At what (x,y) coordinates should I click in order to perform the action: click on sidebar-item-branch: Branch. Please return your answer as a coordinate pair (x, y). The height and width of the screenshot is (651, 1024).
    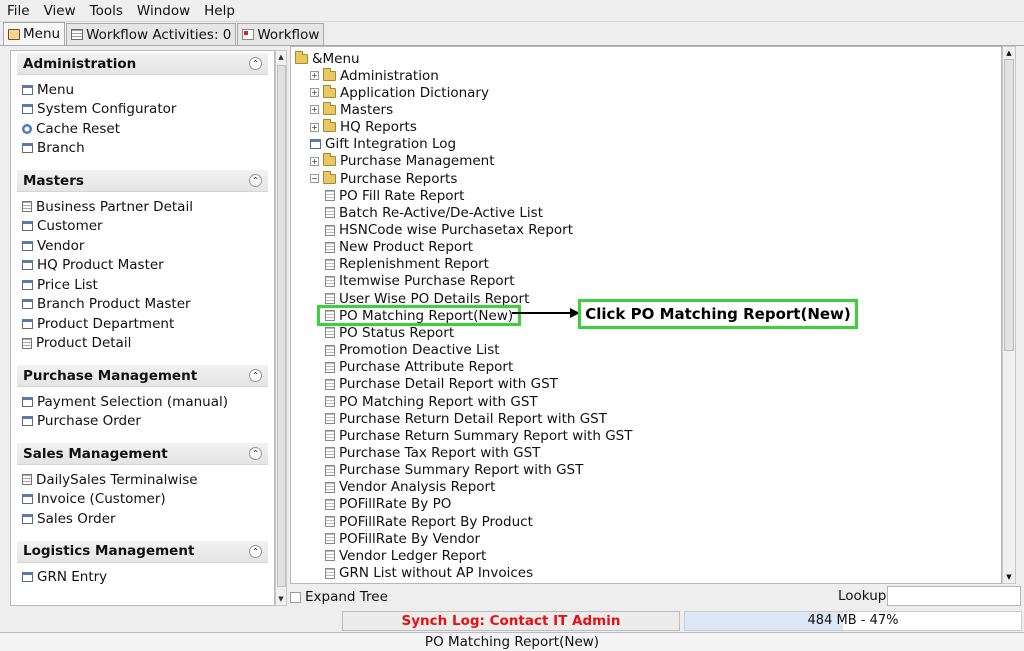
    Looking at the image, I should click on (142, 149).